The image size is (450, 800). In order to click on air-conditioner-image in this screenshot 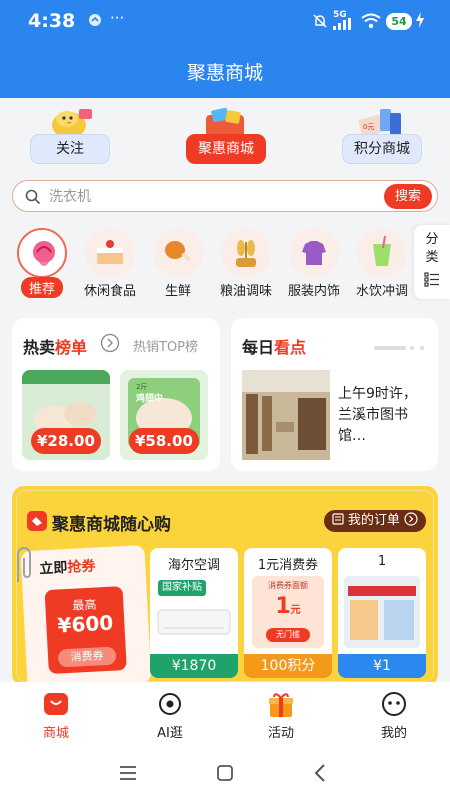, I will do `click(194, 622)`.